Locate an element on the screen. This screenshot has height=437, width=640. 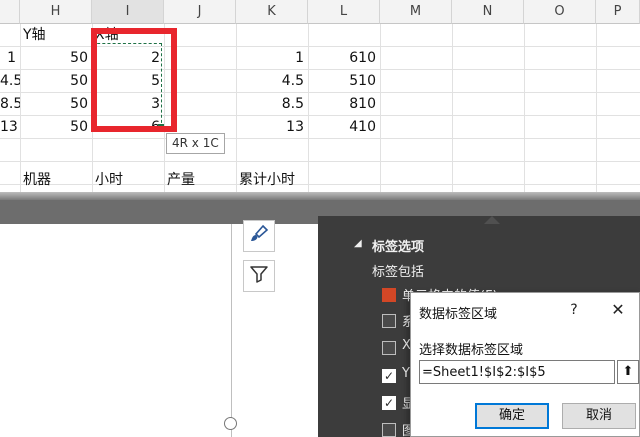
cell-h-header: Y轴 is located at coordinates (56, 35).